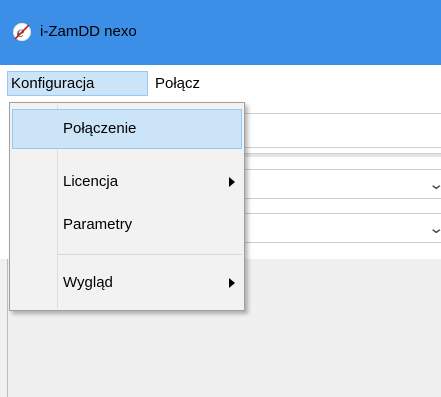 This screenshot has width=441, height=397. I want to click on menu-bar: Konfiguracja Połącz, so click(220, 83).